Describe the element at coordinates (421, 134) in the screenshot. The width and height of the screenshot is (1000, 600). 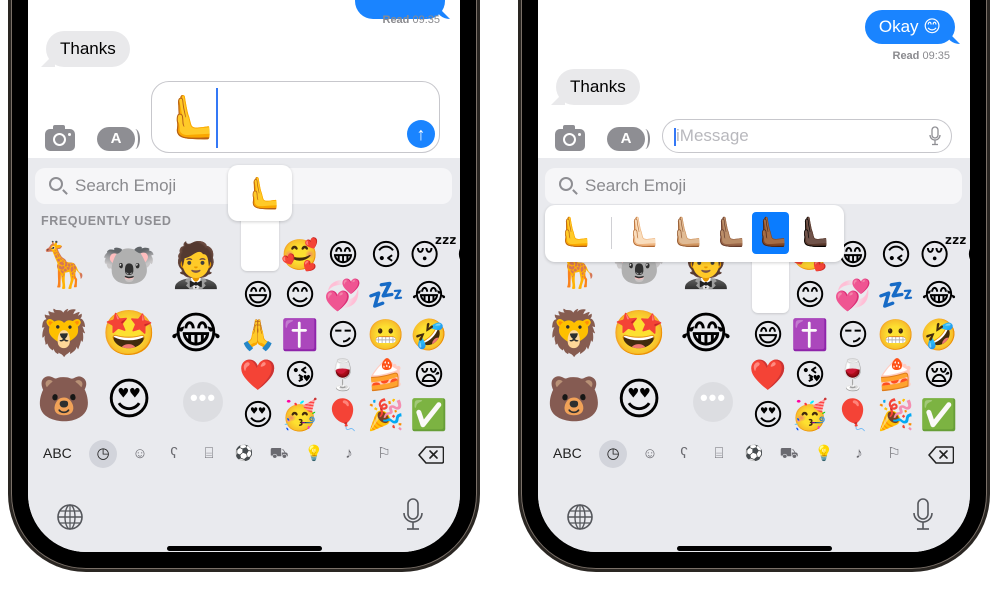
I see `send-button: ↑` at that location.